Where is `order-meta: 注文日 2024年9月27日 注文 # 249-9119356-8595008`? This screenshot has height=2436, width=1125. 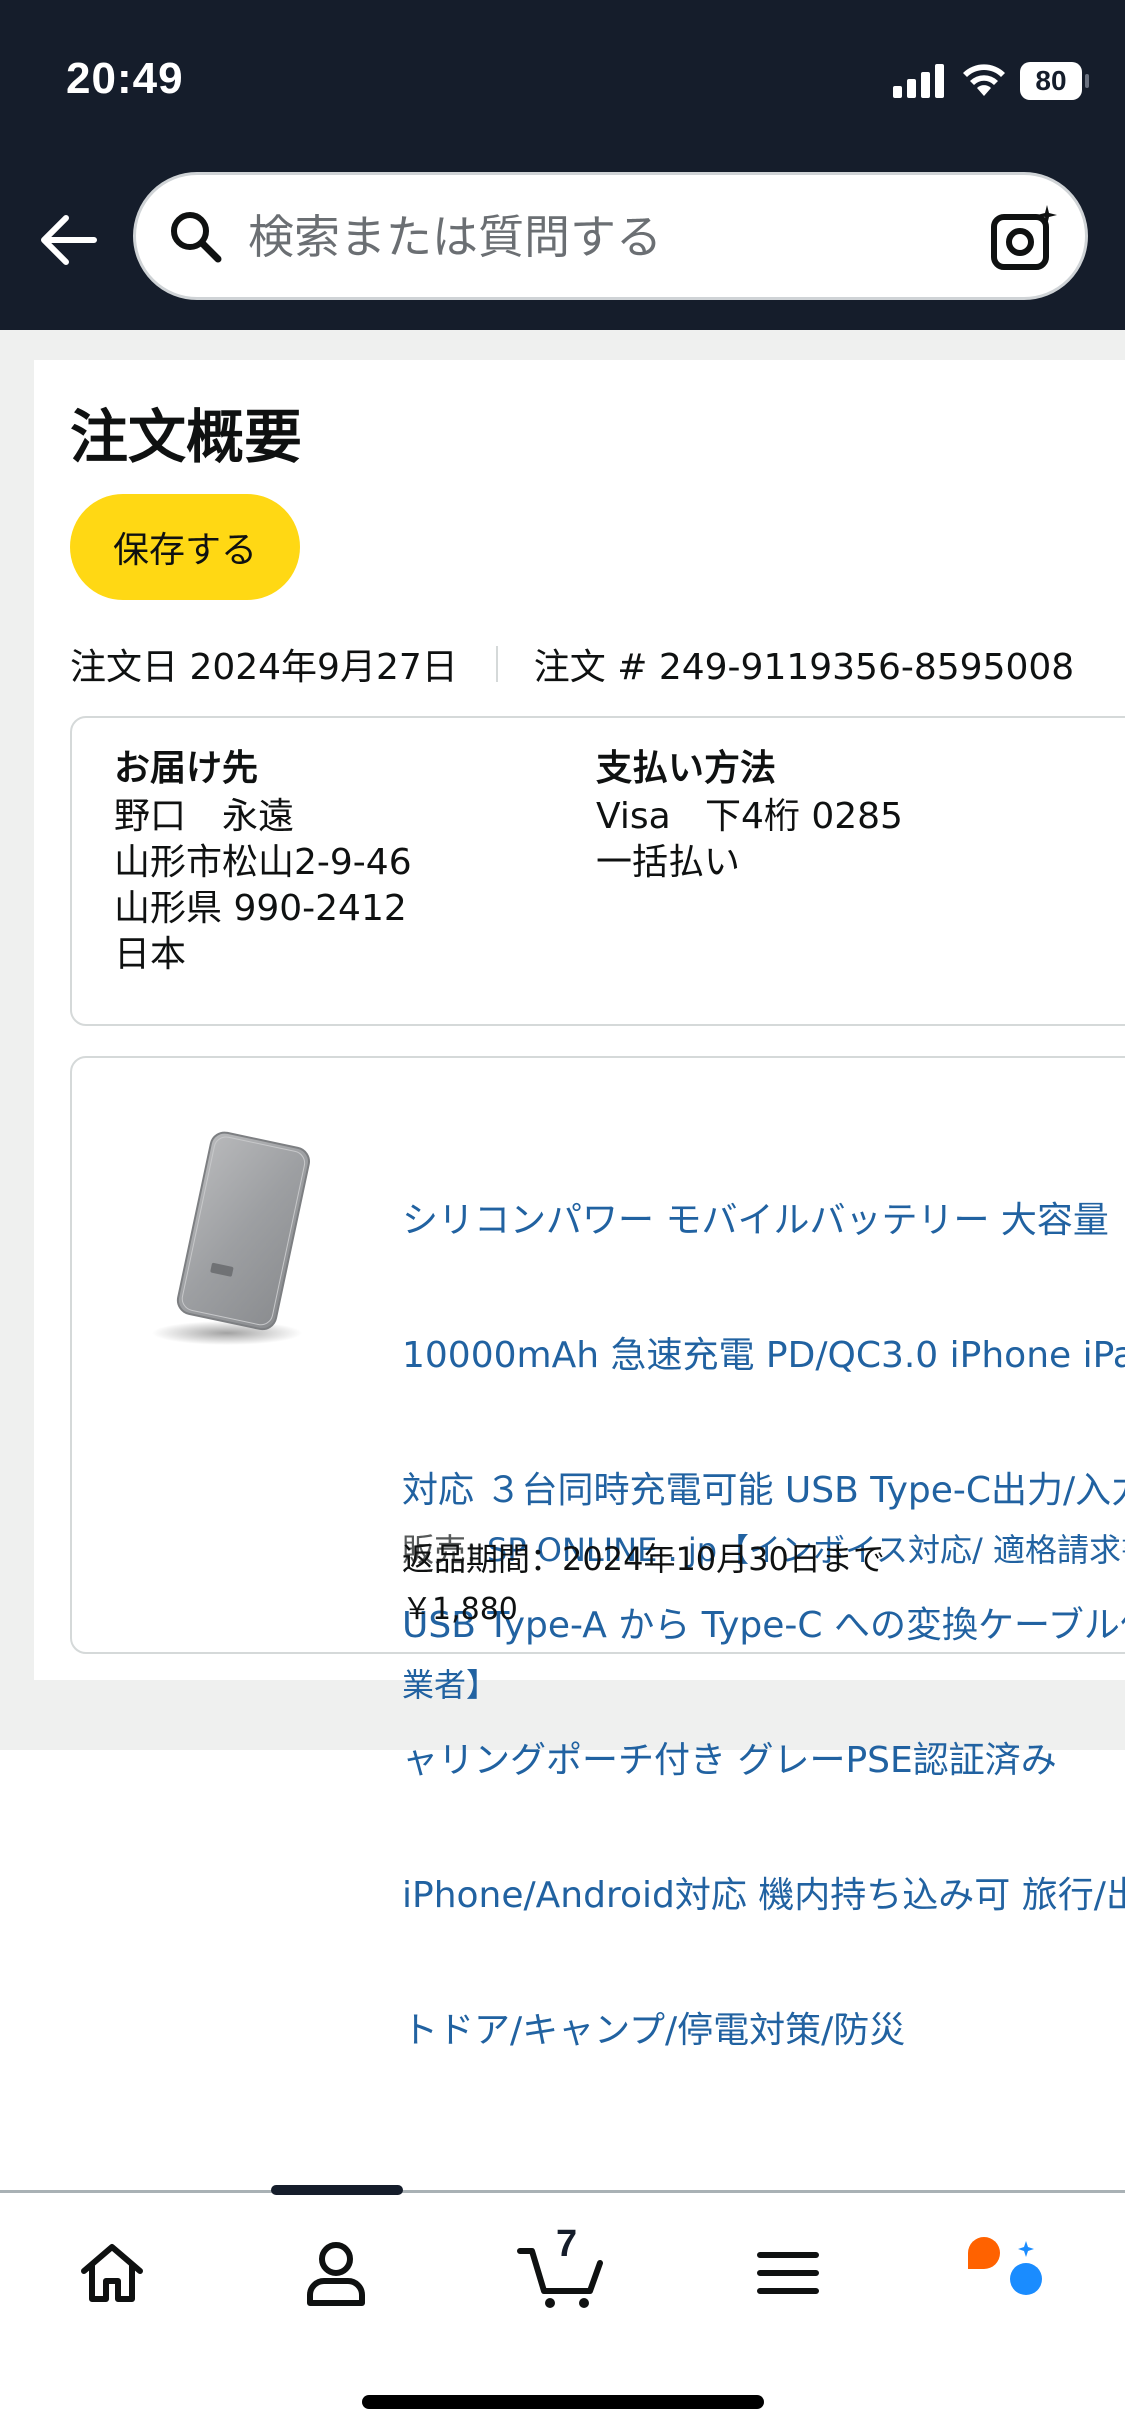
order-meta: 注文日 2024年9月27日 注文 # 249-9119356-8595008 is located at coordinates (572, 664).